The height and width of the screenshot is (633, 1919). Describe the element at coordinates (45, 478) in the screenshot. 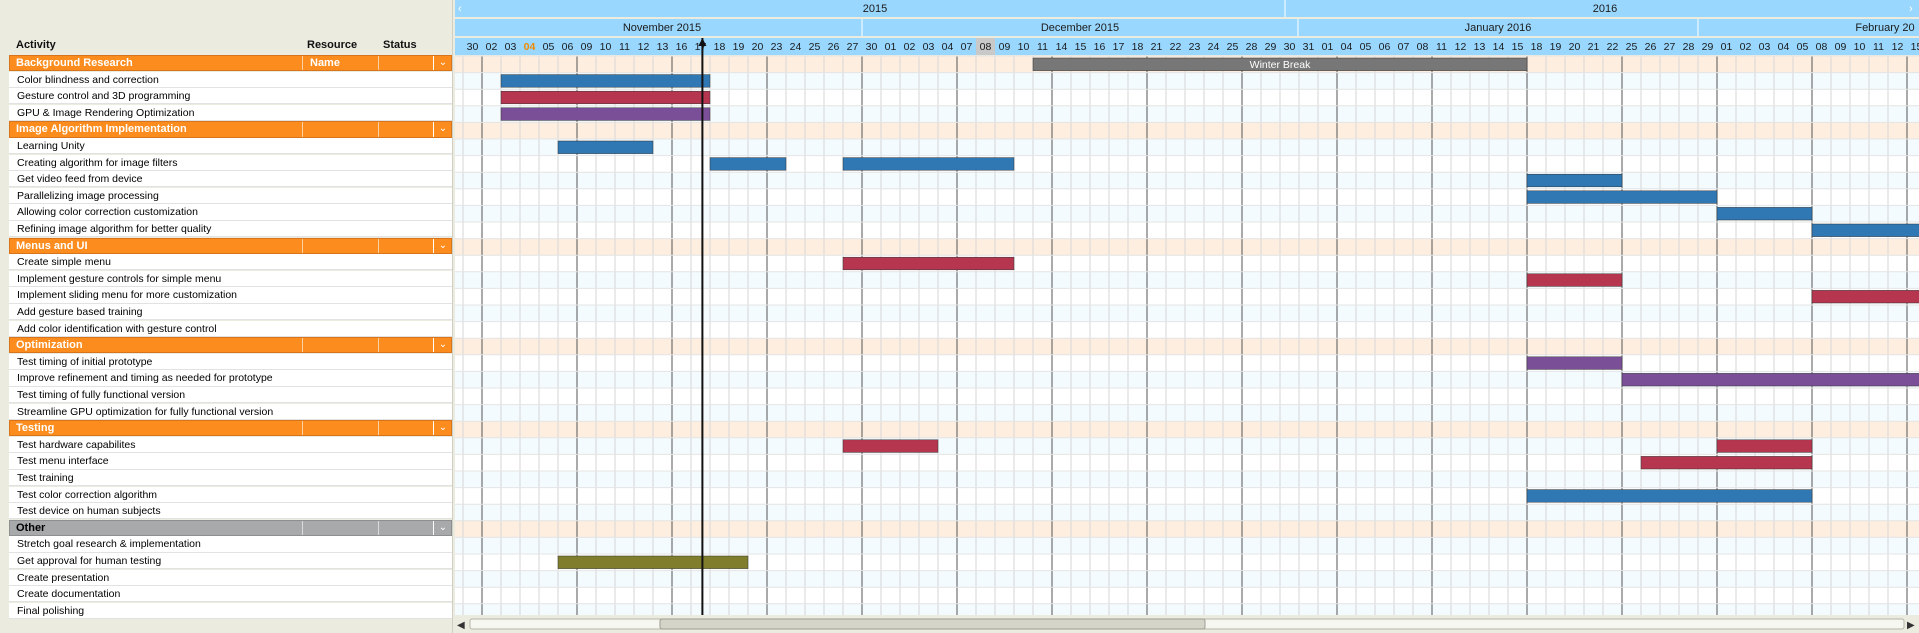

I see `activity-label: Test training` at that location.